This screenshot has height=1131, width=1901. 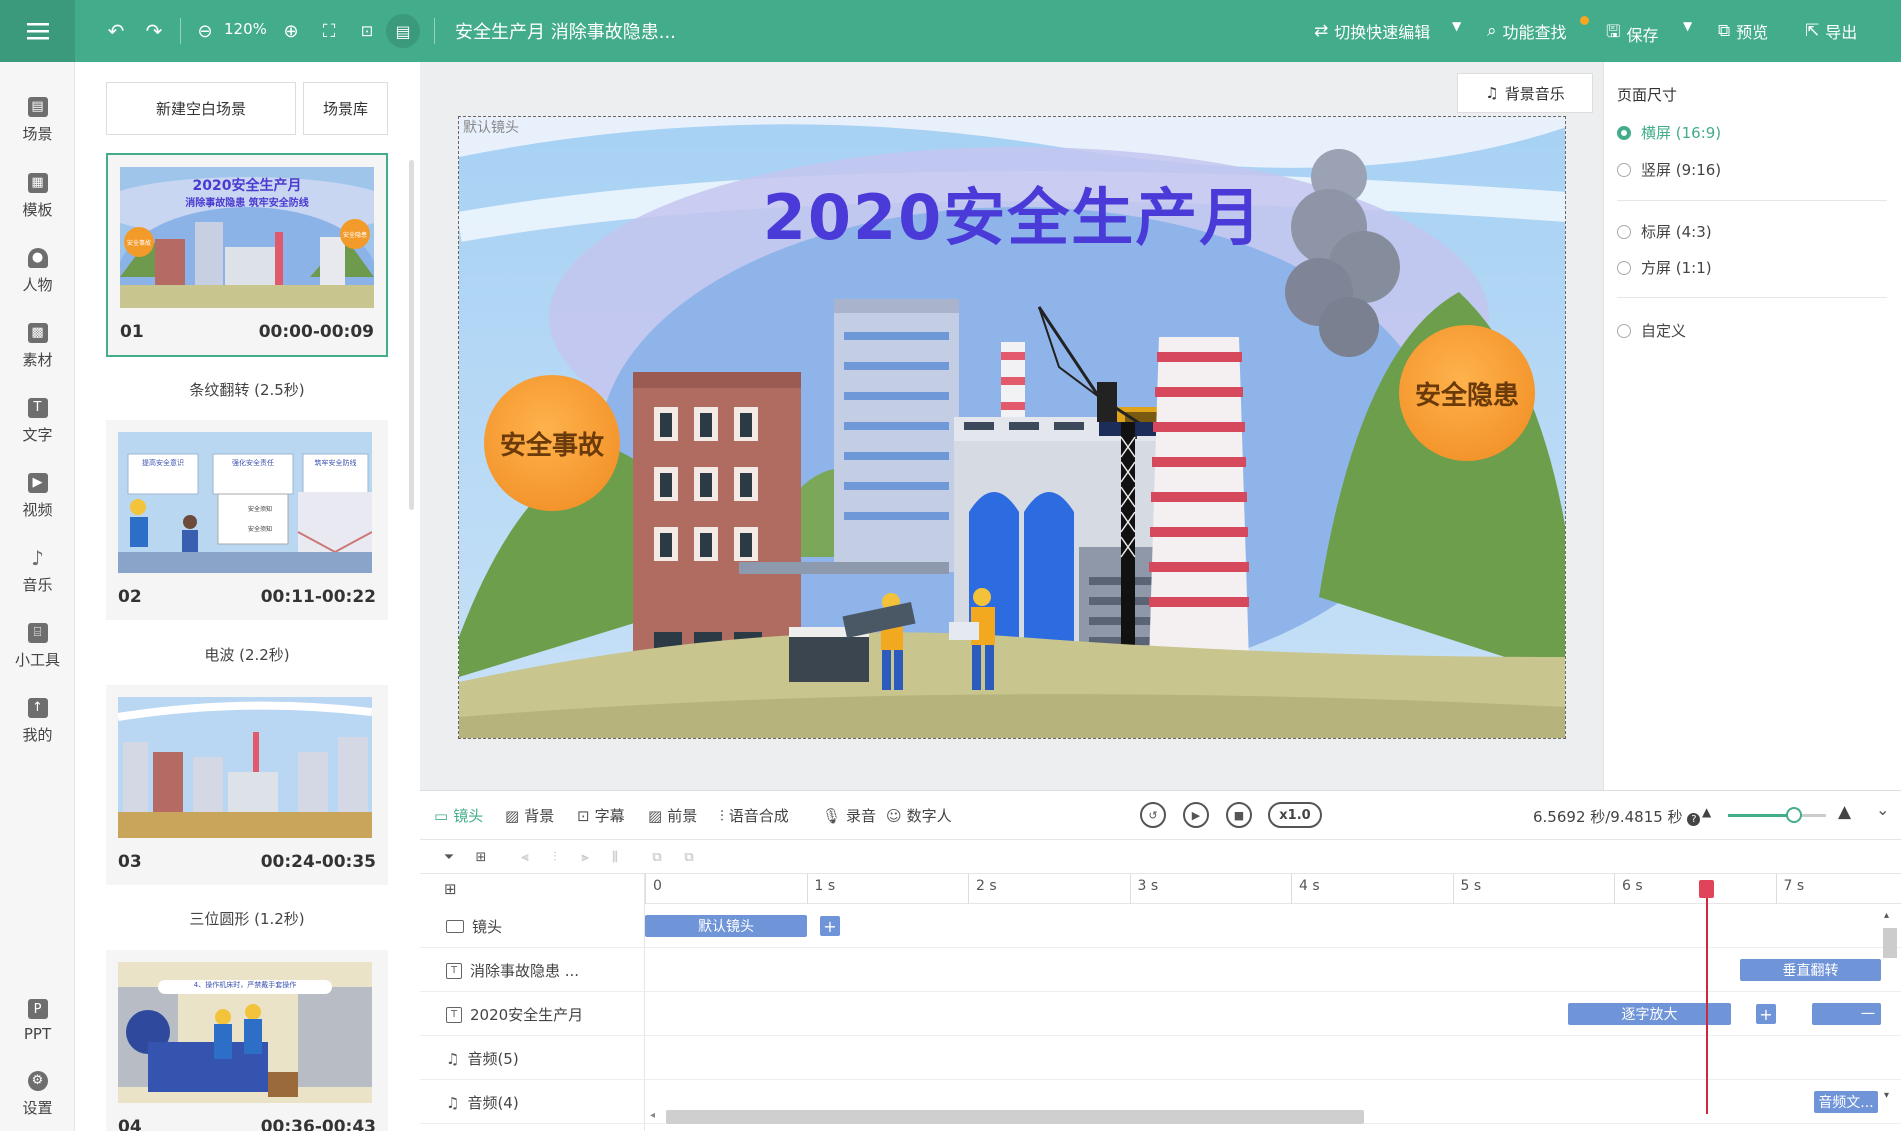 I want to click on tab-digital-human: ☺ 数字人, so click(x=919, y=815).